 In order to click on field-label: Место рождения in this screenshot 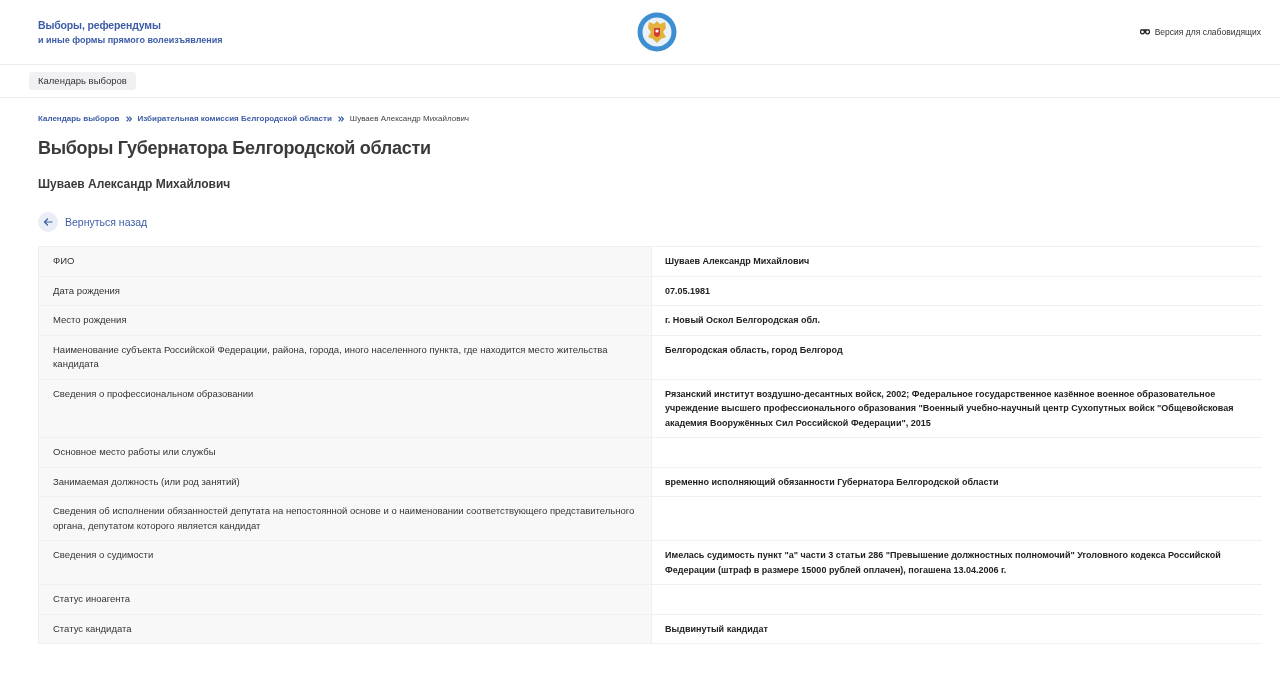, I will do `click(345, 320)`.